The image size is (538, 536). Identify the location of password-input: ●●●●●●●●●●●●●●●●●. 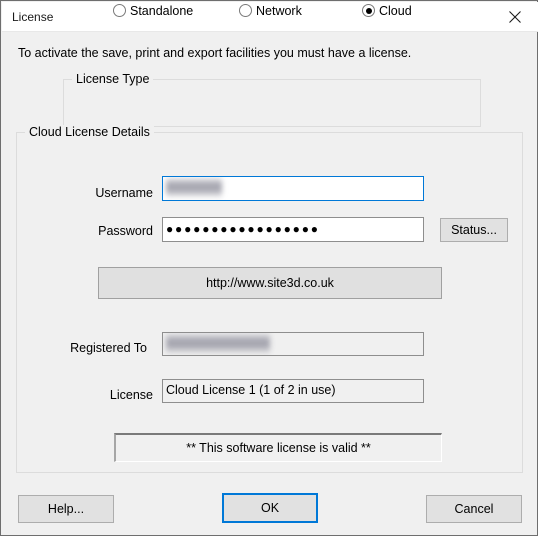
(293, 229).